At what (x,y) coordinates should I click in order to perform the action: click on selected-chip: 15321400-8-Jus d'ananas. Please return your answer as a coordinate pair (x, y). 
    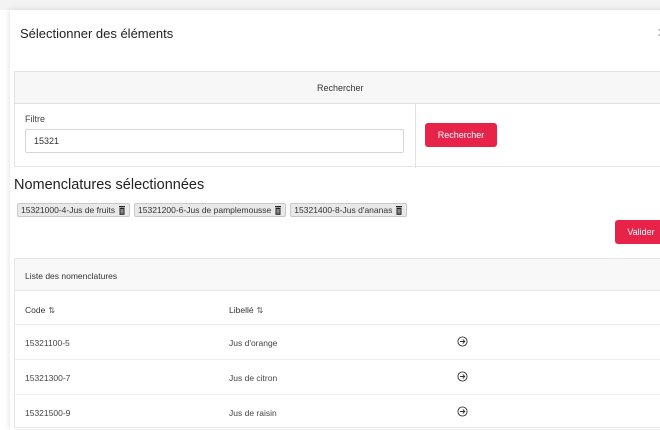
    Looking at the image, I should click on (349, 210).